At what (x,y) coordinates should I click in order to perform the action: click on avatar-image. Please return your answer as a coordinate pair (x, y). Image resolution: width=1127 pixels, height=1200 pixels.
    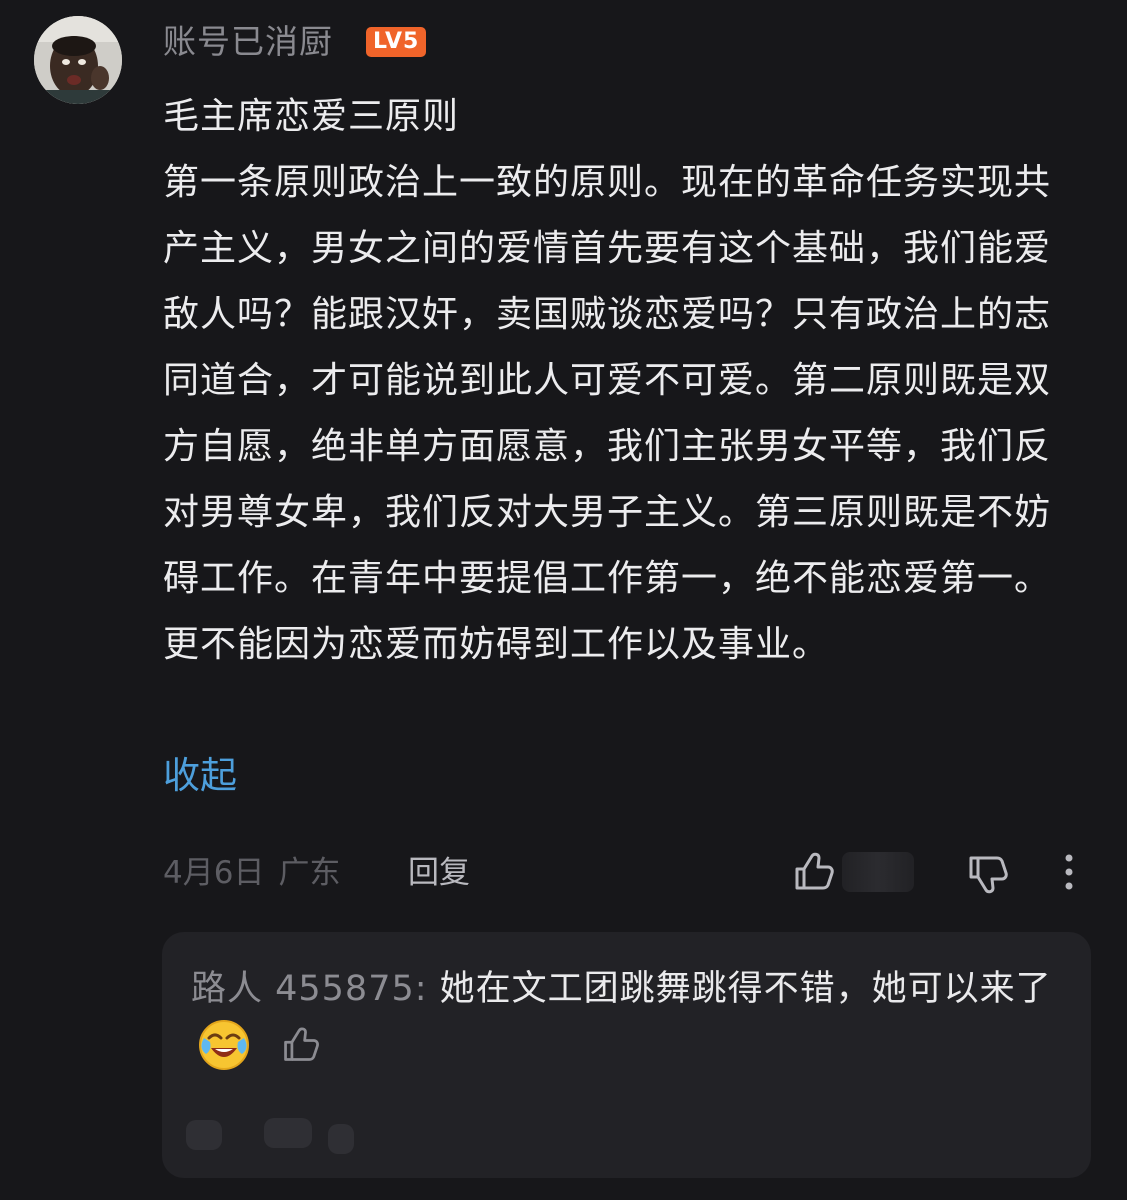
    Looking at the image, I should click on (78, 60).